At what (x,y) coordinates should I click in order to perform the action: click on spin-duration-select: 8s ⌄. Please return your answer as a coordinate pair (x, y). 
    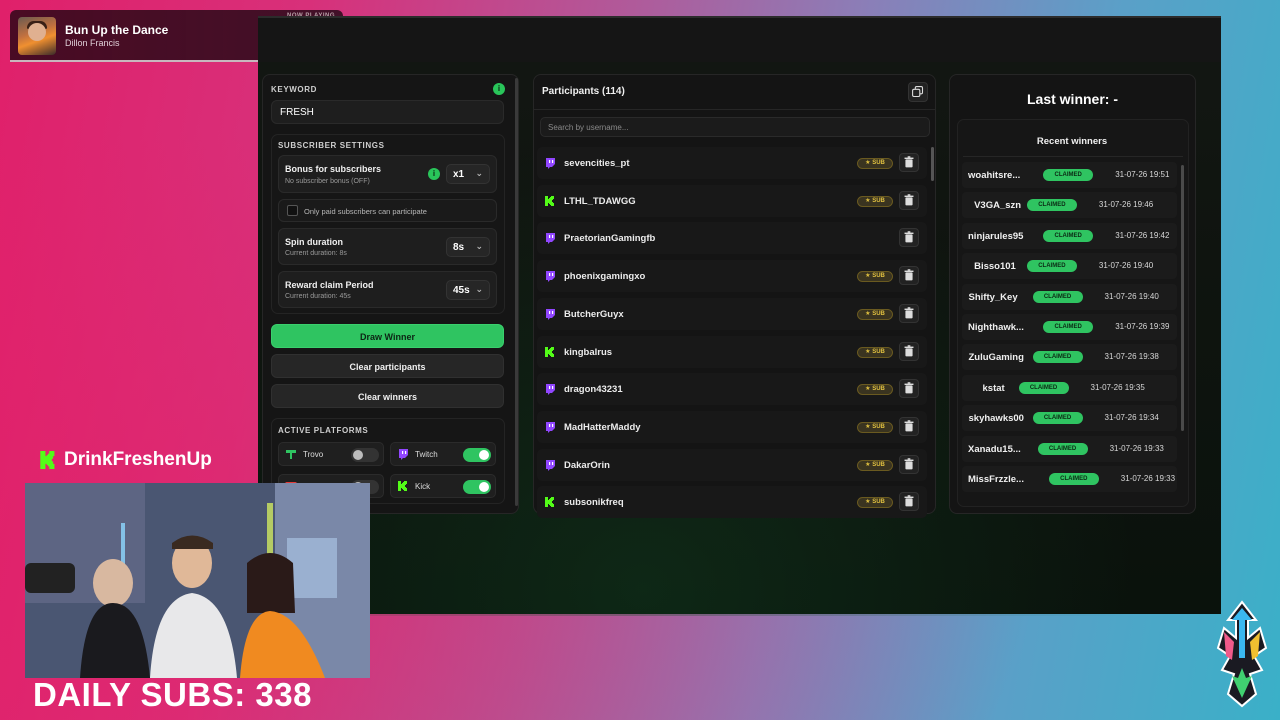
    Looking at the image, I should click on (468, 247).